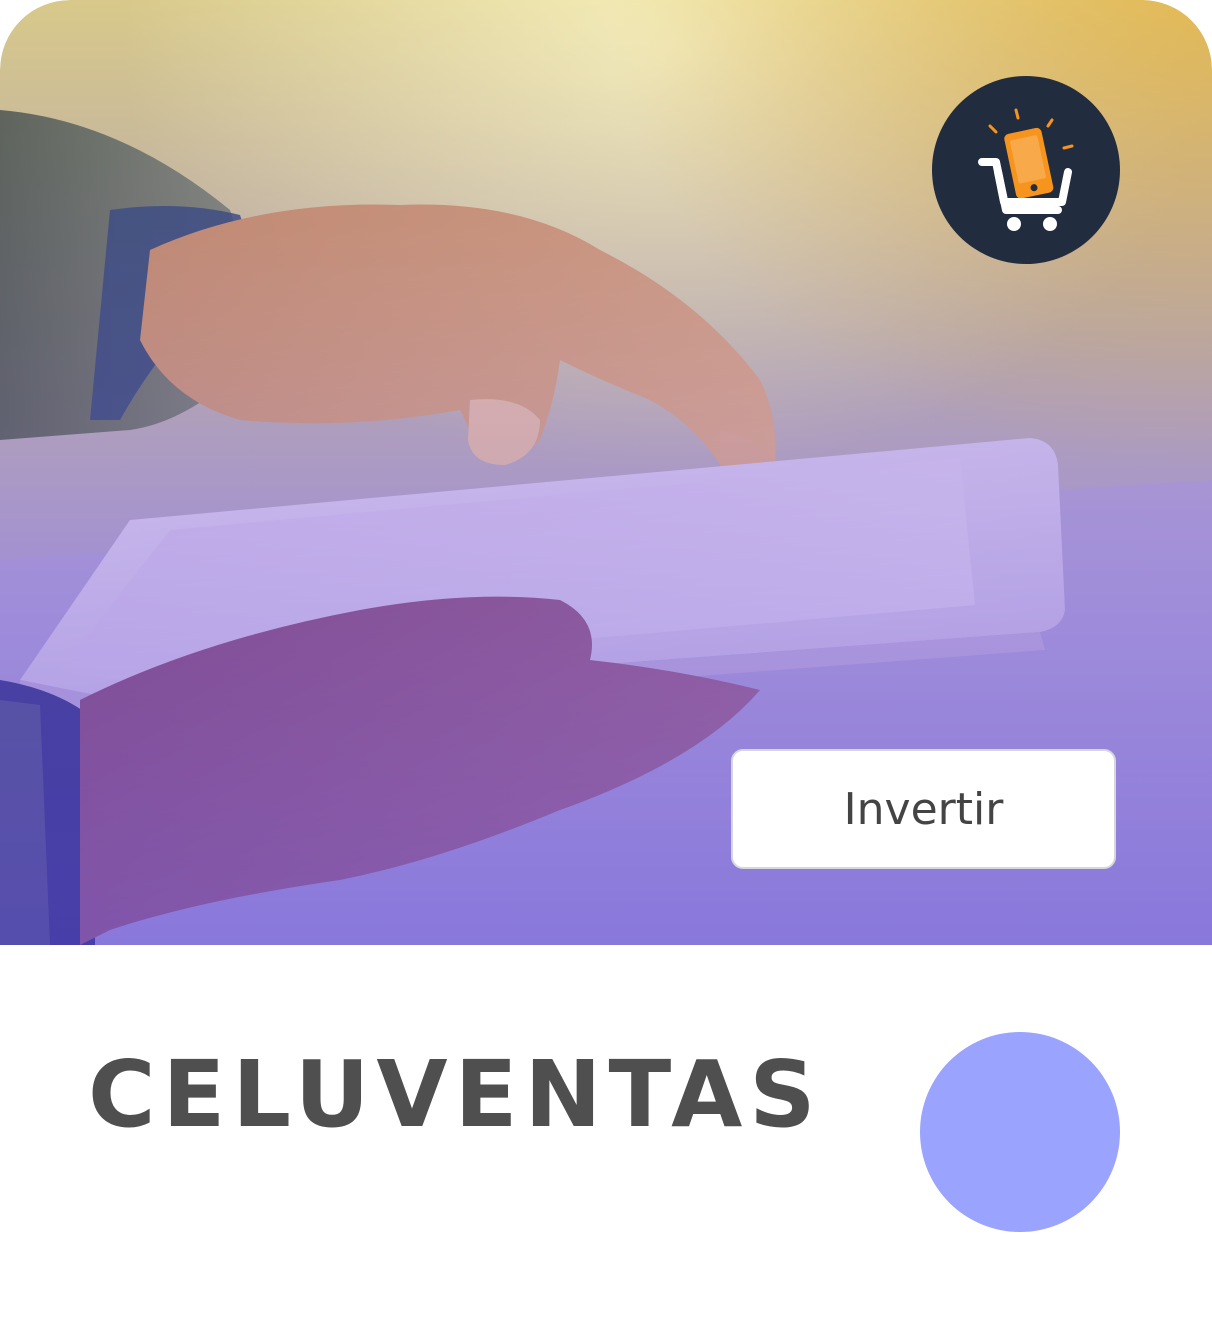  I want to click on brand-badge, so click(1026, 170).